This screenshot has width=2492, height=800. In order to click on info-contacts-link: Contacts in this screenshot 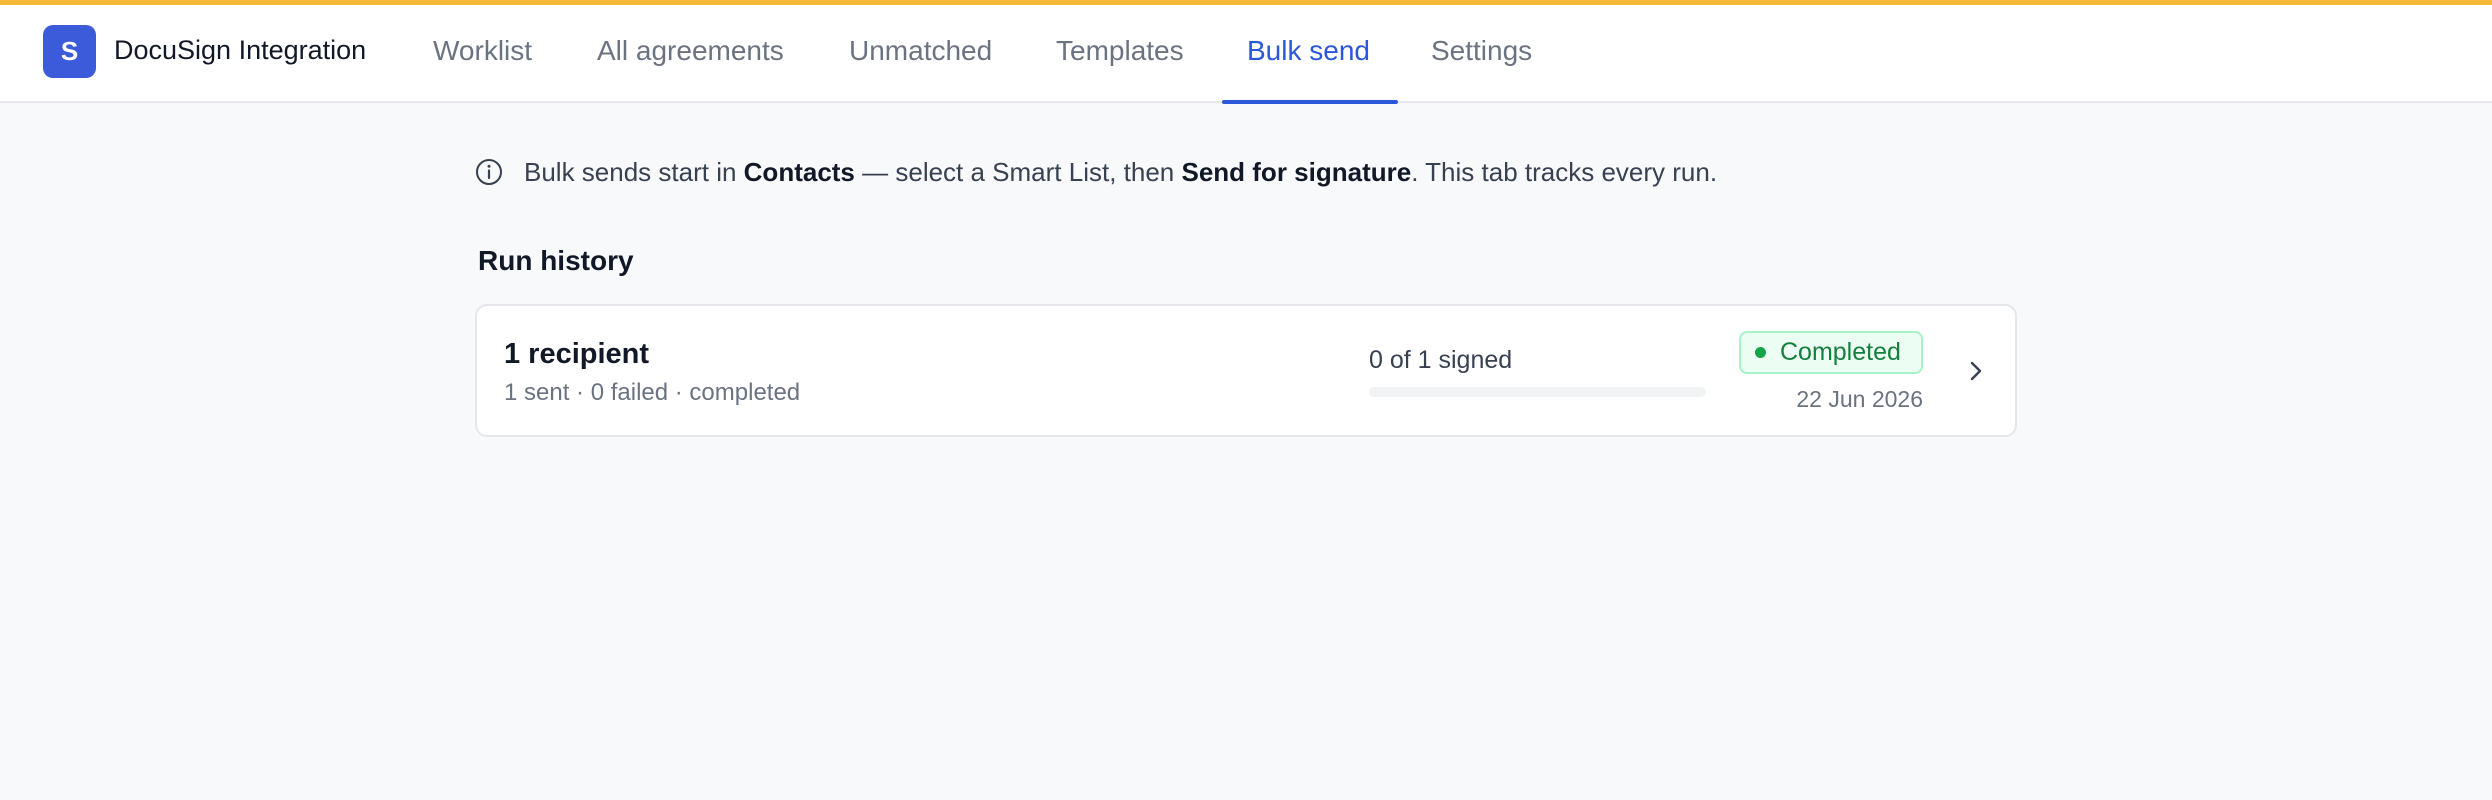, I will do `click(799, 171)`.